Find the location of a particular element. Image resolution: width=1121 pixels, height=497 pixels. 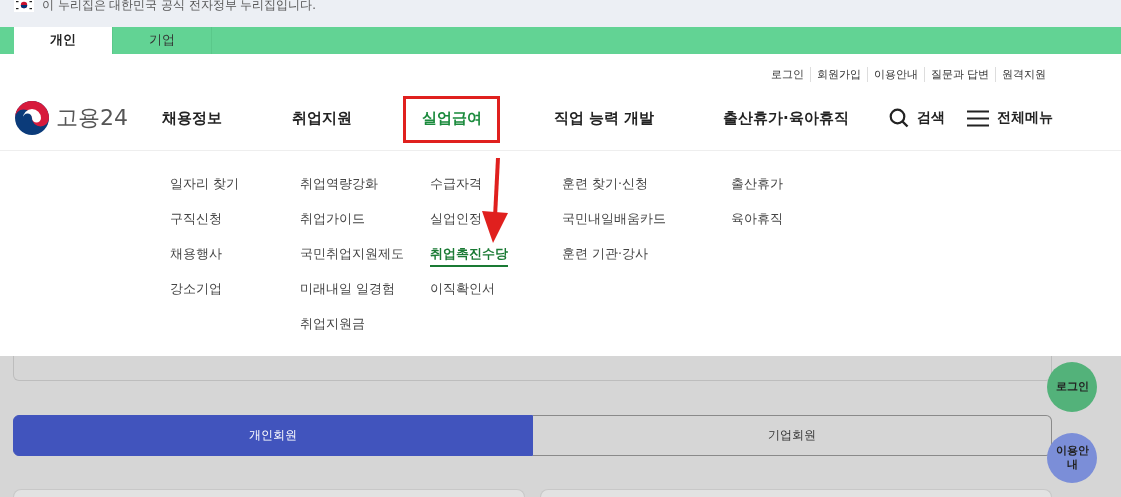

member-tab: 개인회원 is located at coordinates (273, 435).